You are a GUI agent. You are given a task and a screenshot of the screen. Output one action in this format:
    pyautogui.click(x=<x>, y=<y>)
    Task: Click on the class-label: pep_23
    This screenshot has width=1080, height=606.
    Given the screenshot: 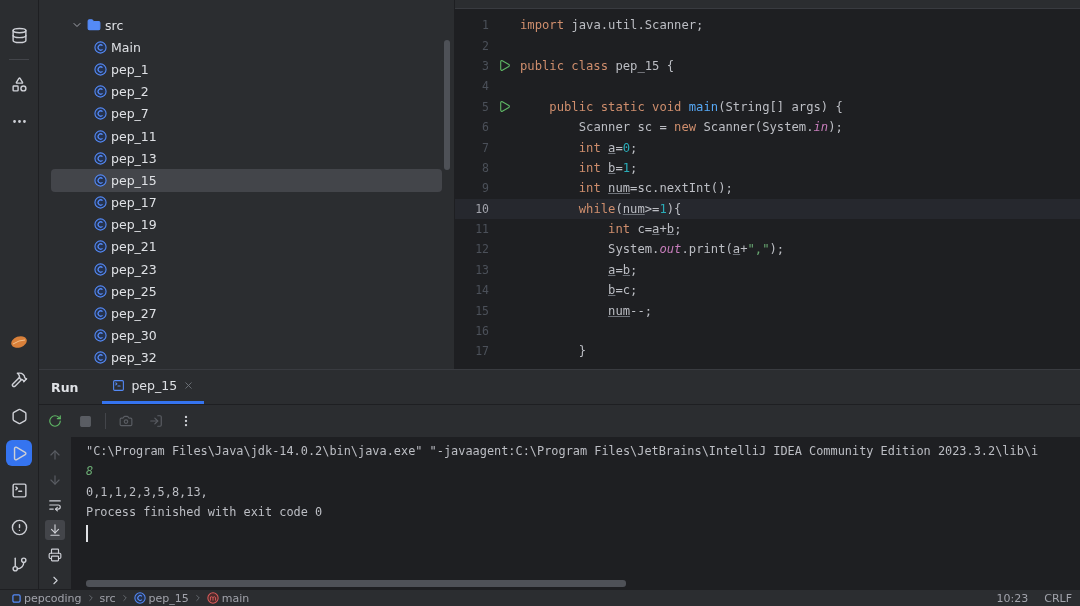 What is the action you would take?
    pyautogui.click(x=134, y=269)
    